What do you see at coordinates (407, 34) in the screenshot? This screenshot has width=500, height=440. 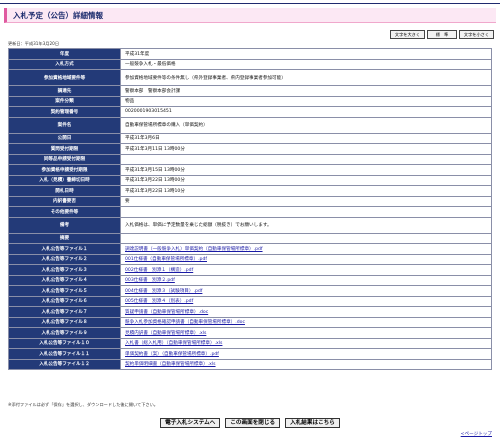 I see `text-larger-button: 文字を大きく` at bounding box center [407, 34].